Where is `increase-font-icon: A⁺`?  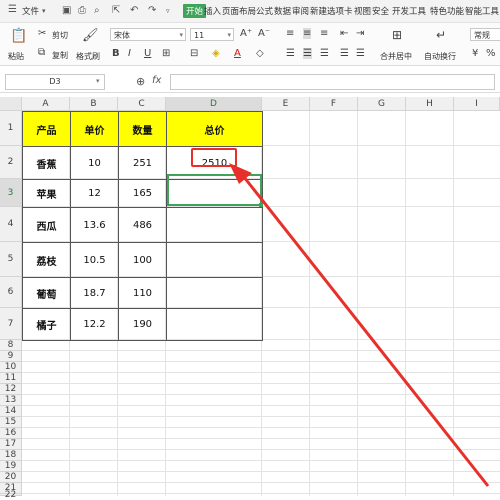
increase-font-icon: A⁺ is located at coordinates (246, 33).